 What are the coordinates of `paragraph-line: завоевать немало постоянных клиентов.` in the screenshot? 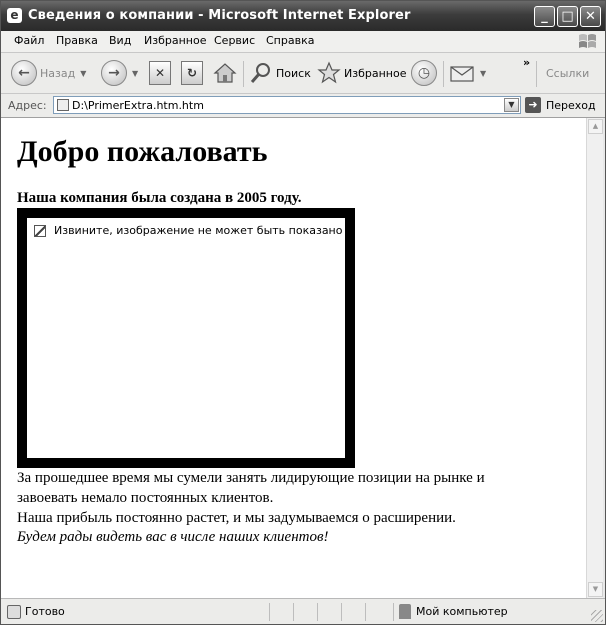 It's located at (145, 498).